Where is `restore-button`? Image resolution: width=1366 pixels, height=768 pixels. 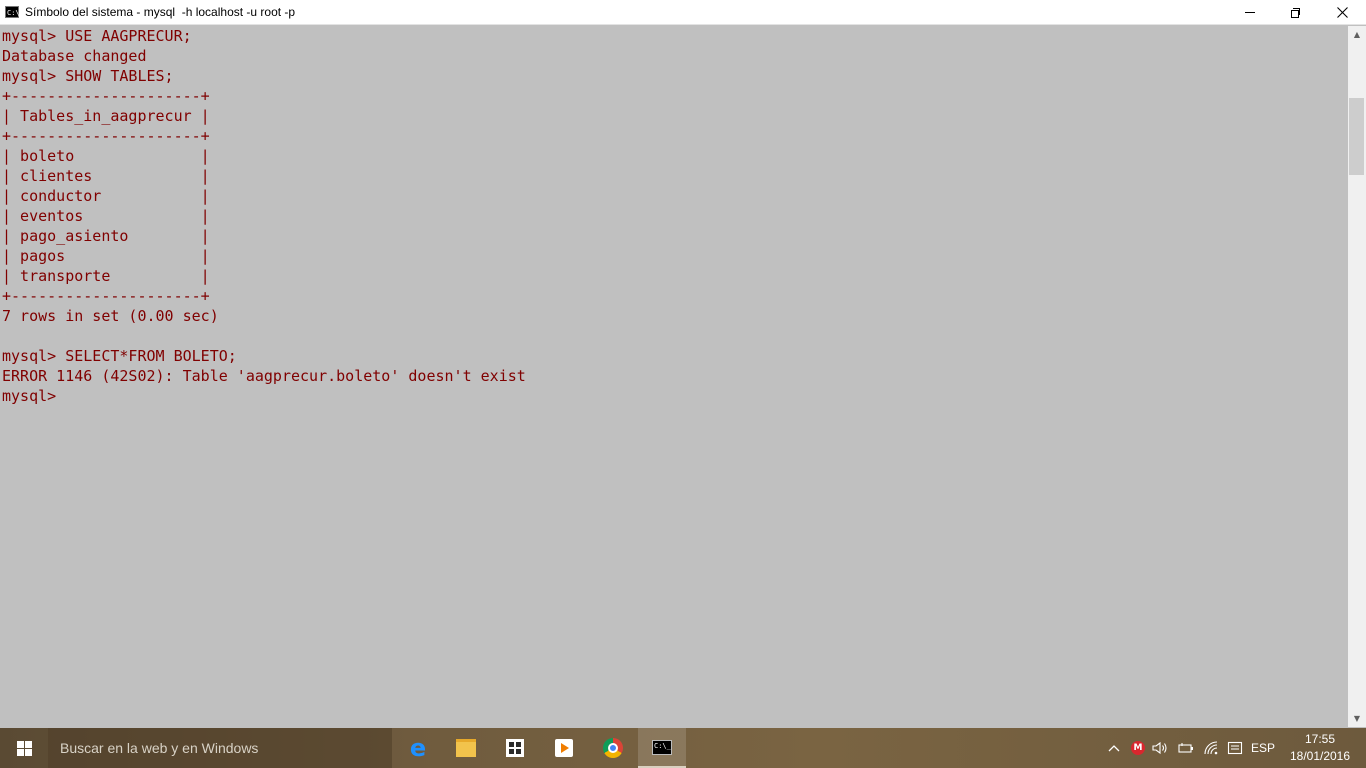
restore-button is located at coordinates (1296, 12).